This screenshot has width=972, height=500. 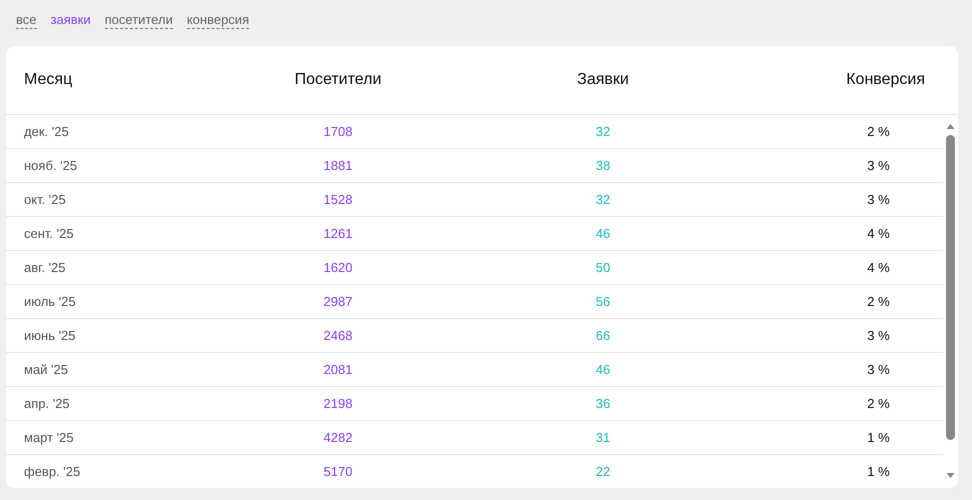 What do you see at coordinates (603, 471) in the screenshot?
I see `requests-cell-text: 22` at bounding box center [603, 471].